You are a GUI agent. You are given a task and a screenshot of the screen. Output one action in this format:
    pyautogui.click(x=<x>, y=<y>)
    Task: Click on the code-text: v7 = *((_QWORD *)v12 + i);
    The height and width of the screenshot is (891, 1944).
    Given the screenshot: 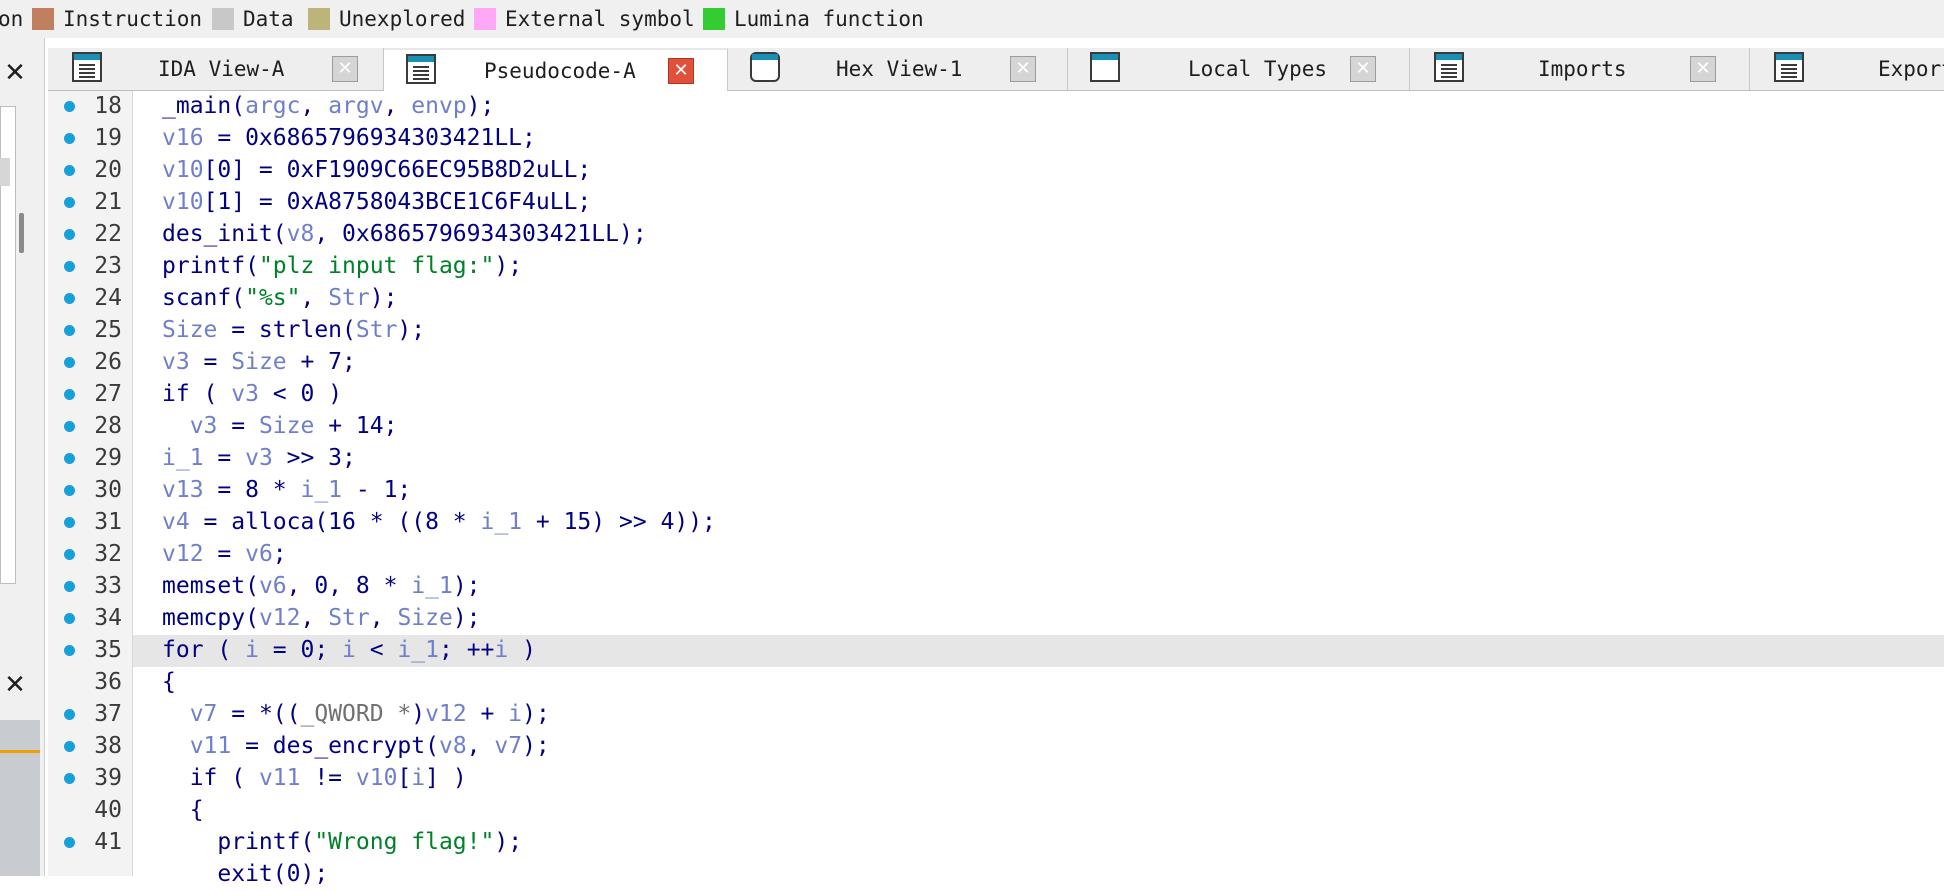 What is the action you would take?
    pyautogui.click(x=356, y=714)
    